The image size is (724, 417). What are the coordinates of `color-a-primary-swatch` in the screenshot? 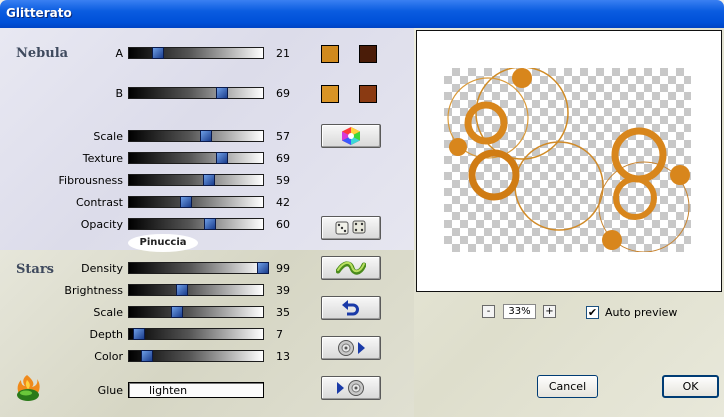 It's located at (330, 54).